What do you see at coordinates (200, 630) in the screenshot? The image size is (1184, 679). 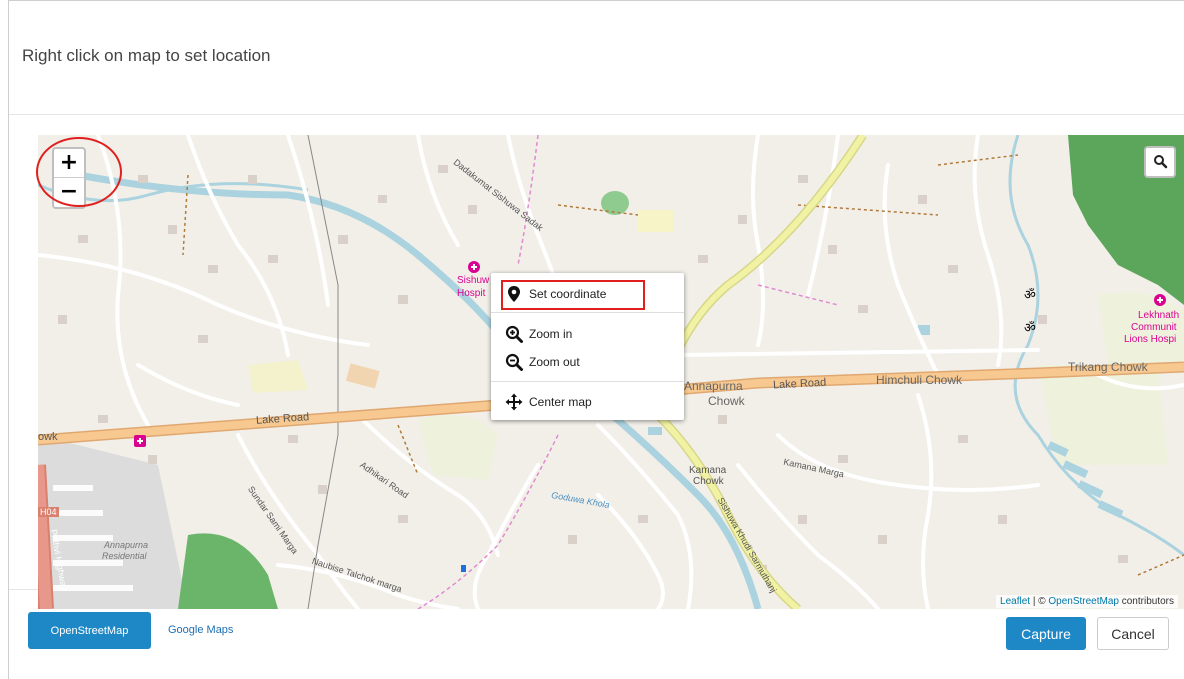 I see `google-maps-tab: Google Maps` at bounding box center [200, 630].